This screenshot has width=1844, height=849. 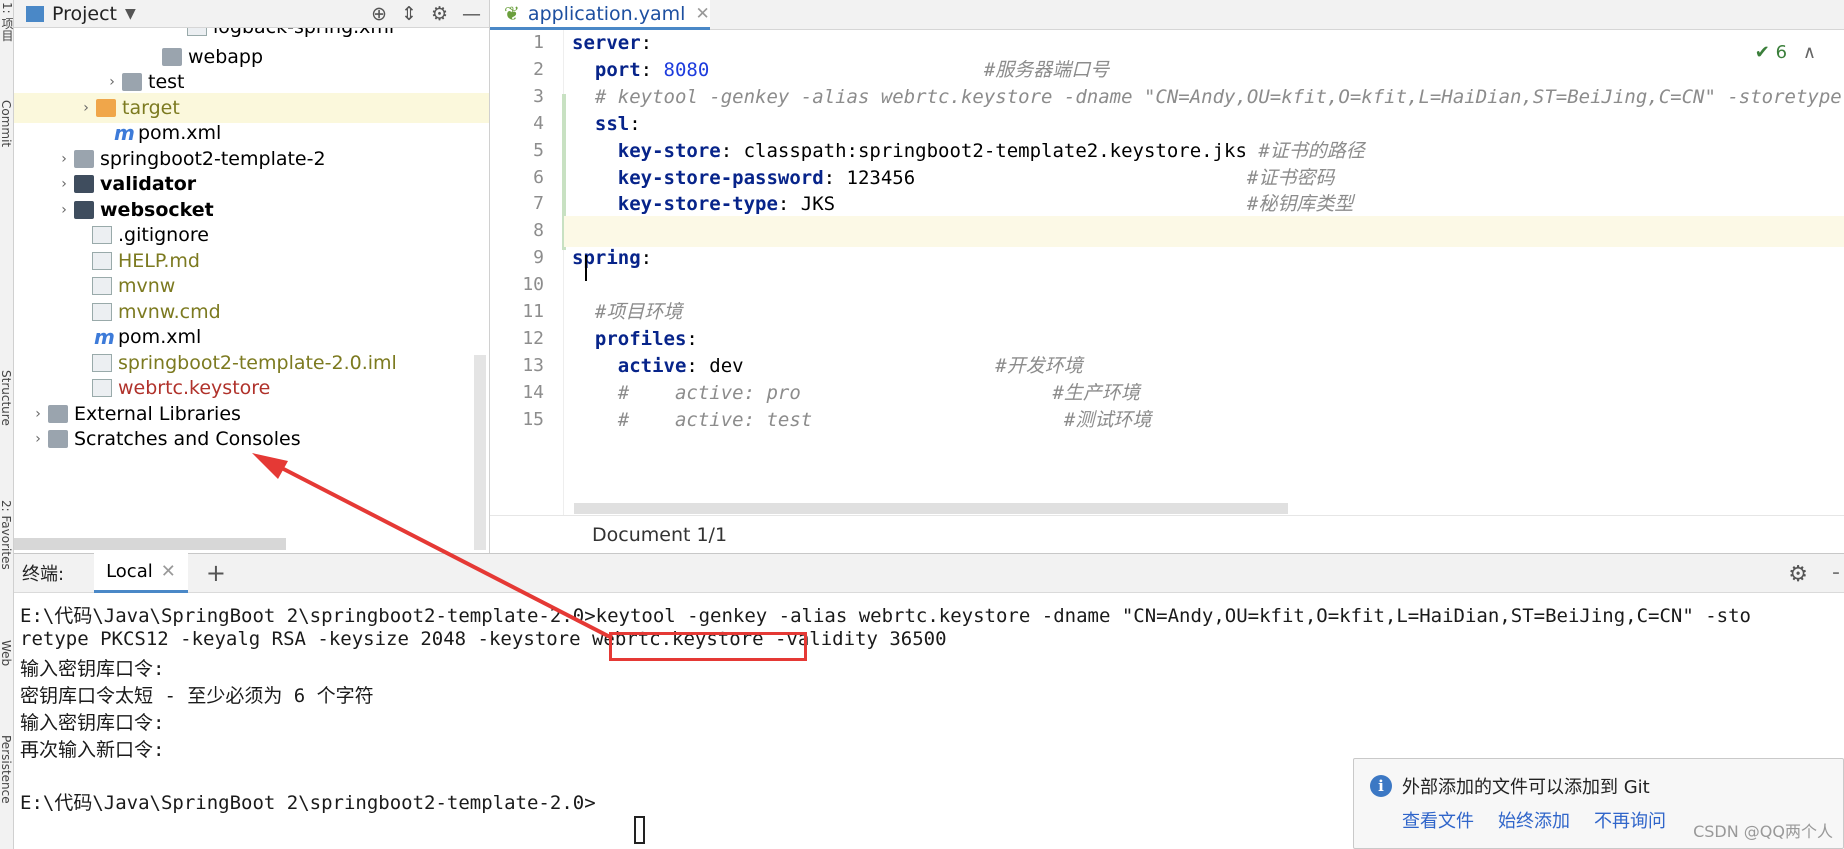 What do you see at coordinates (1763, 831) in the screenshot?
I see `watermark: CSDN @QQ两个人` at bounding box center [1763, 831].